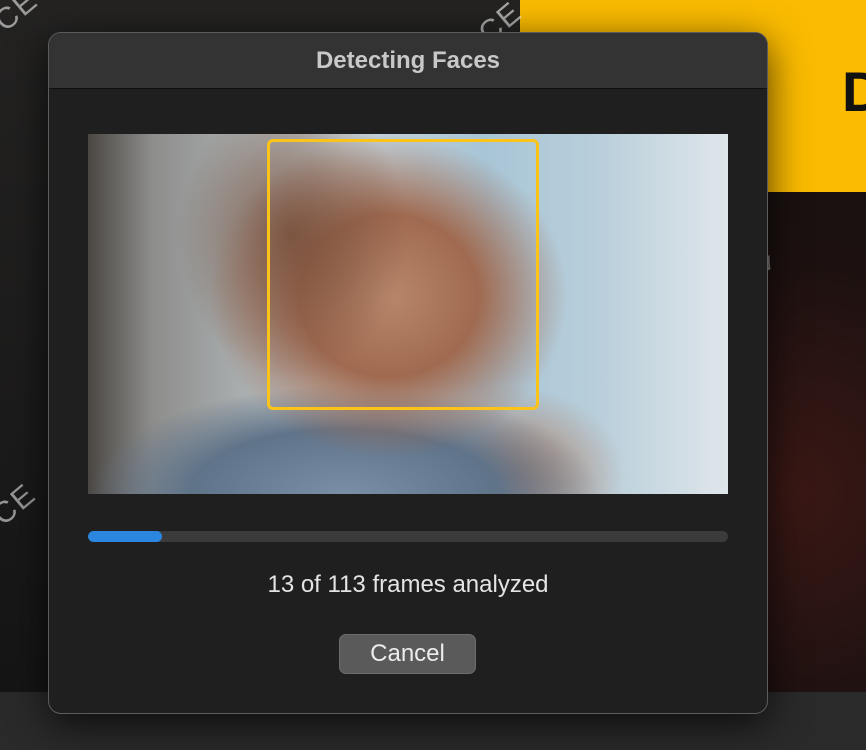 Image resolution: width=866 pixels, height=750 pixels. Describe the element at coordinates (408, 584) in the screenshot. I see `frames-analyzed-status: 13 of 113 frames analyzed` at that location.